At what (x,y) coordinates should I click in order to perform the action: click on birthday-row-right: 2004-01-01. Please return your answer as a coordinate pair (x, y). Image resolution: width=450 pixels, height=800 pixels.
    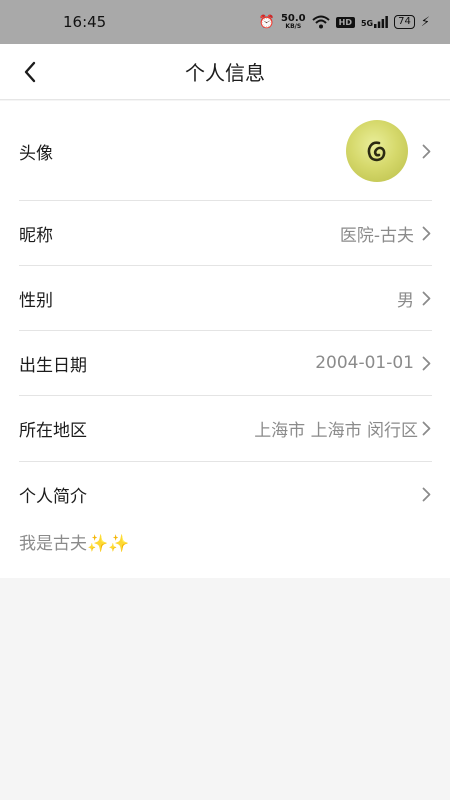
    Looking at the image, I should click on (373, 363).